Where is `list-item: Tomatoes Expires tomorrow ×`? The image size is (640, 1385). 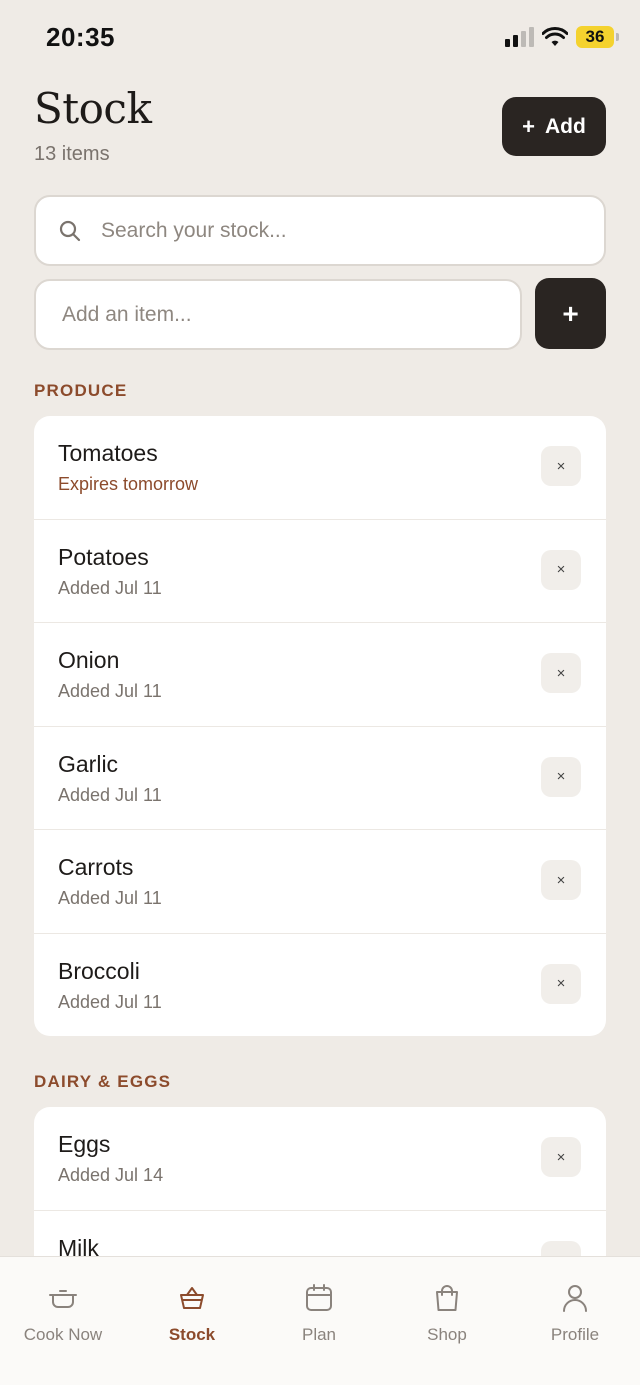 list-item: Tomatoes Expires tomorrow × is located at coordinates (320, 468).